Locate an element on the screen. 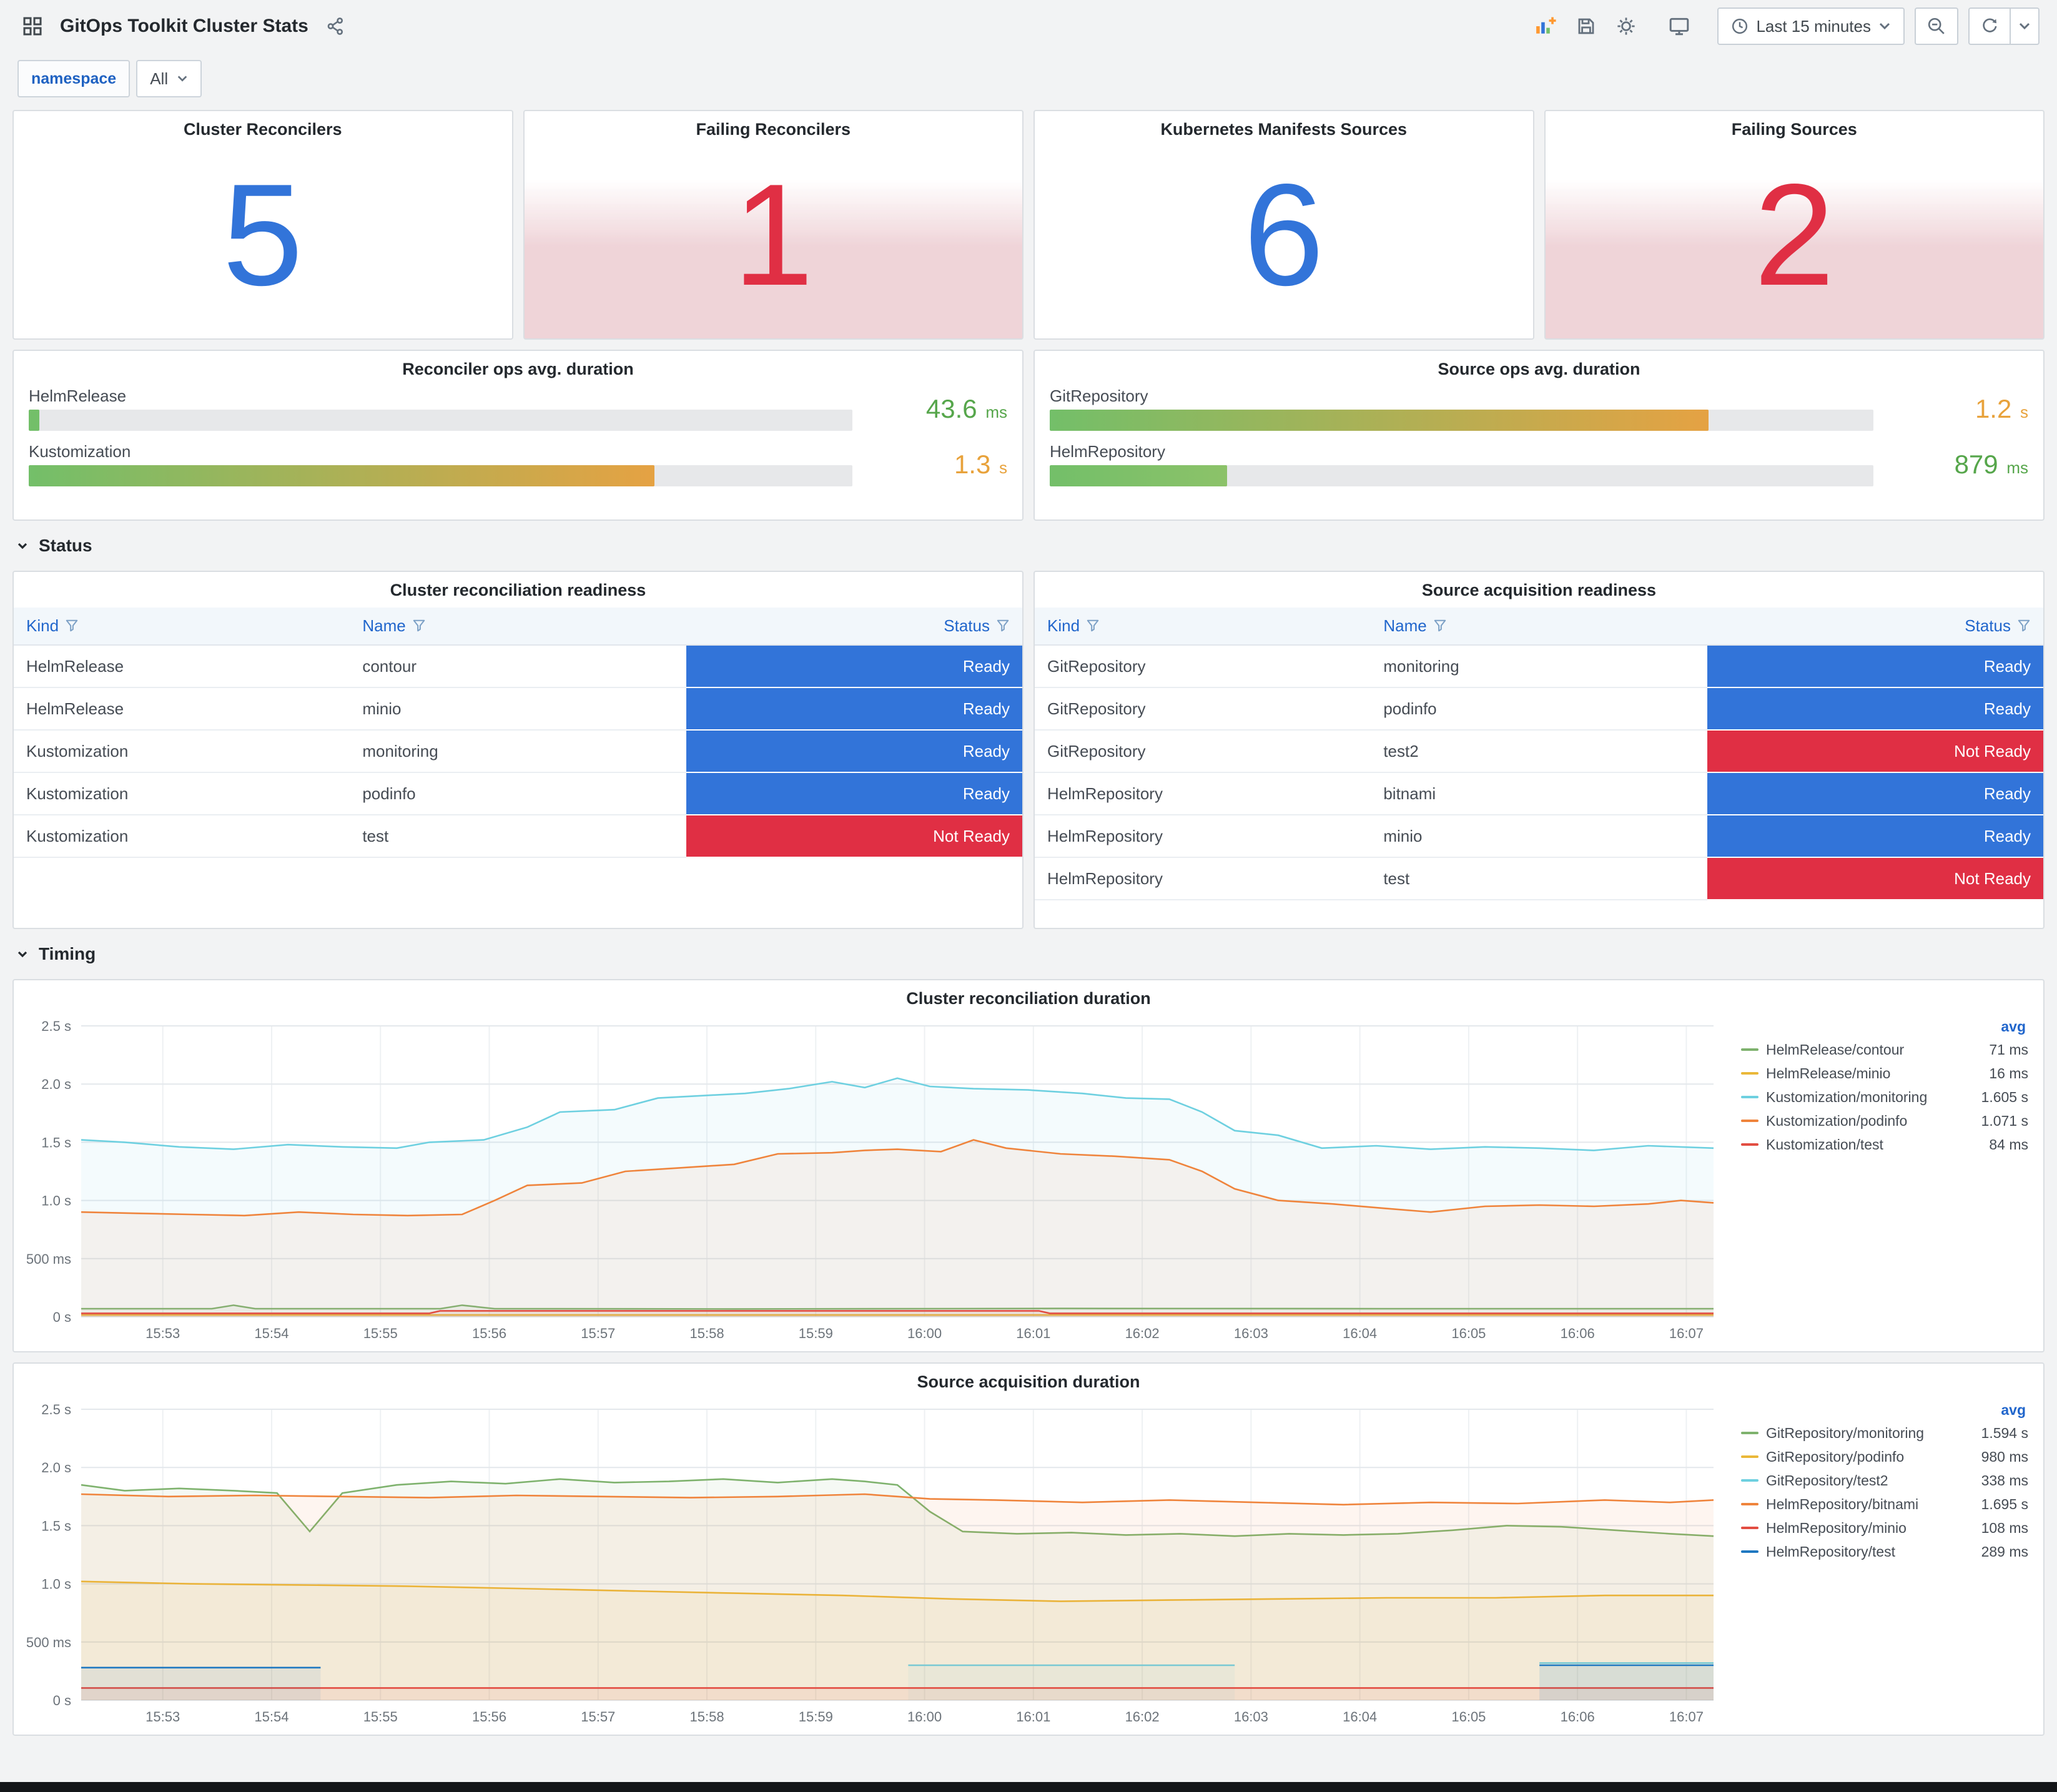  table-cell: test2 is located at coordinates (1539, 751).